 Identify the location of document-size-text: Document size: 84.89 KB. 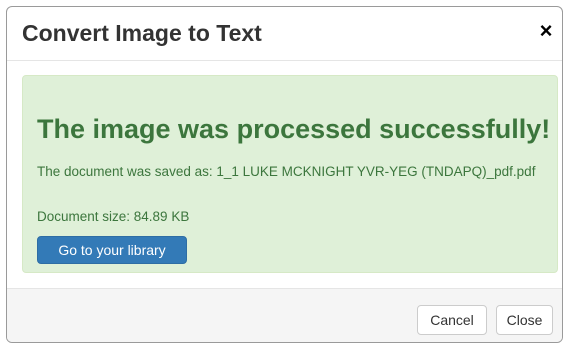
(113, 216).